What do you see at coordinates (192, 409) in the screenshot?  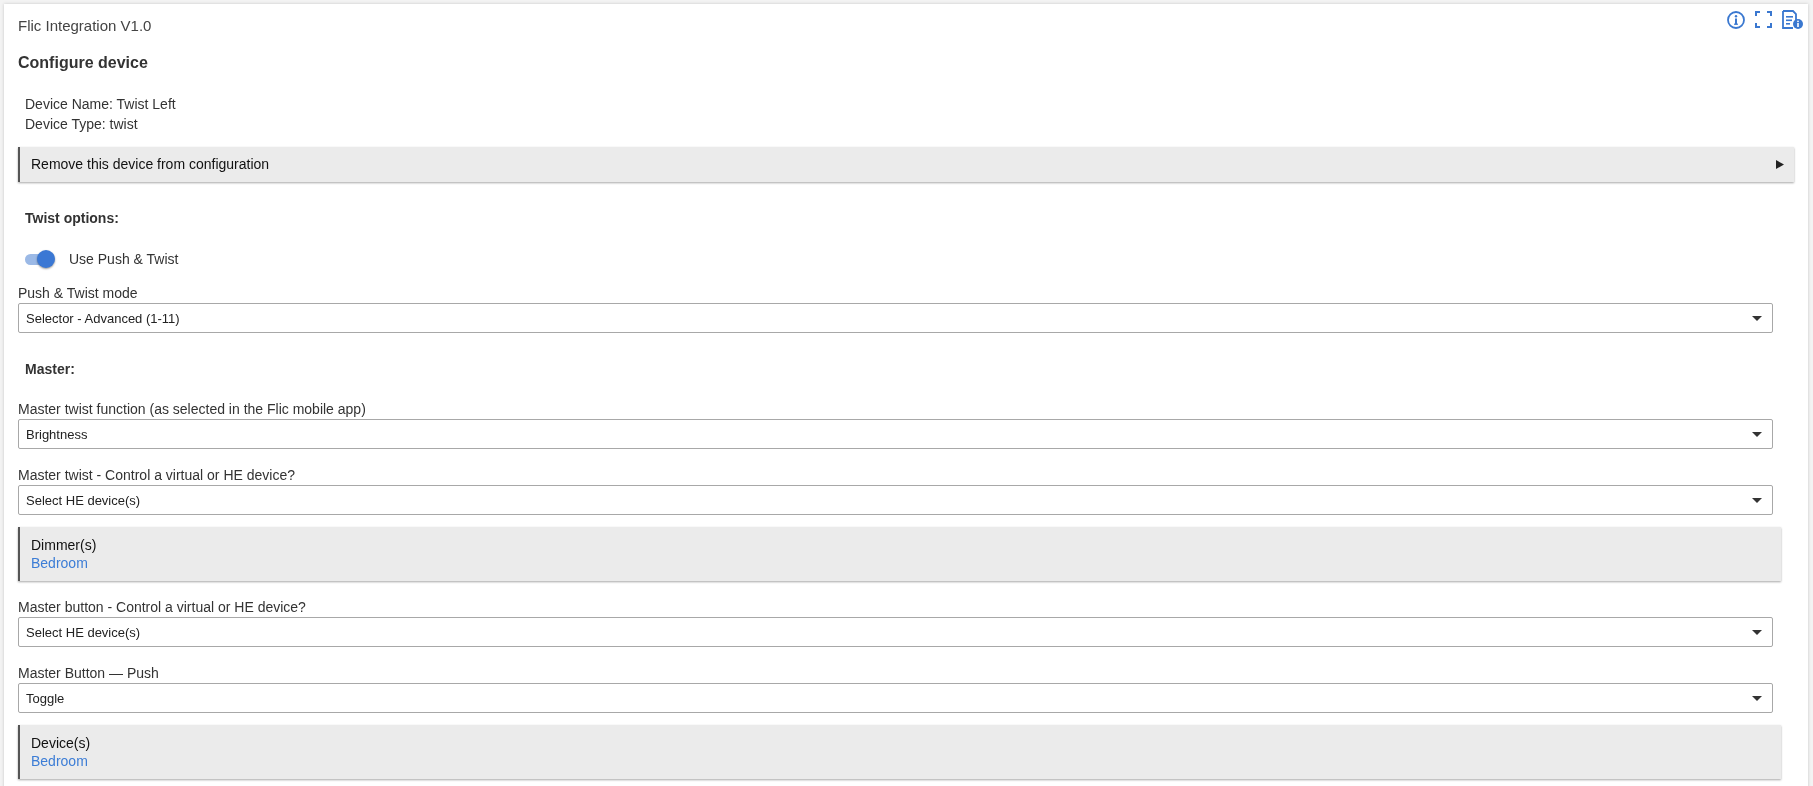 I see `field-label: Master twist function (as selected in the Flic mobile app)` at bounding box center [192, 409].